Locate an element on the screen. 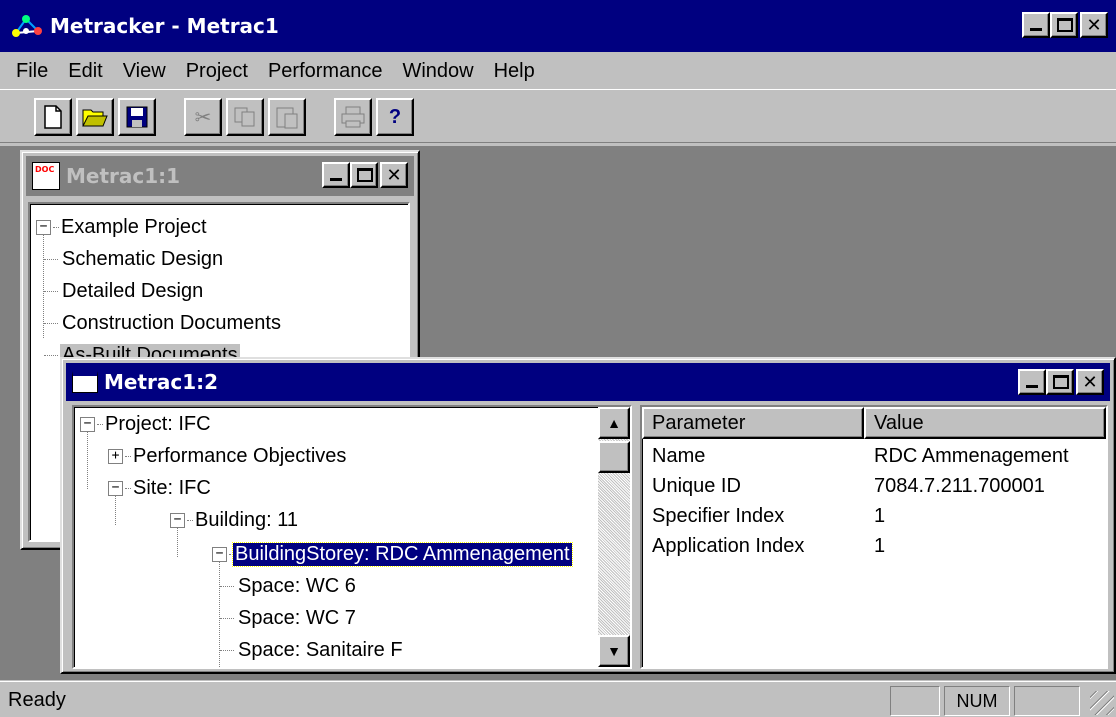 The width and height of the screenshot is (1116, 717). paste-icon is located at coordinates (287, 118).